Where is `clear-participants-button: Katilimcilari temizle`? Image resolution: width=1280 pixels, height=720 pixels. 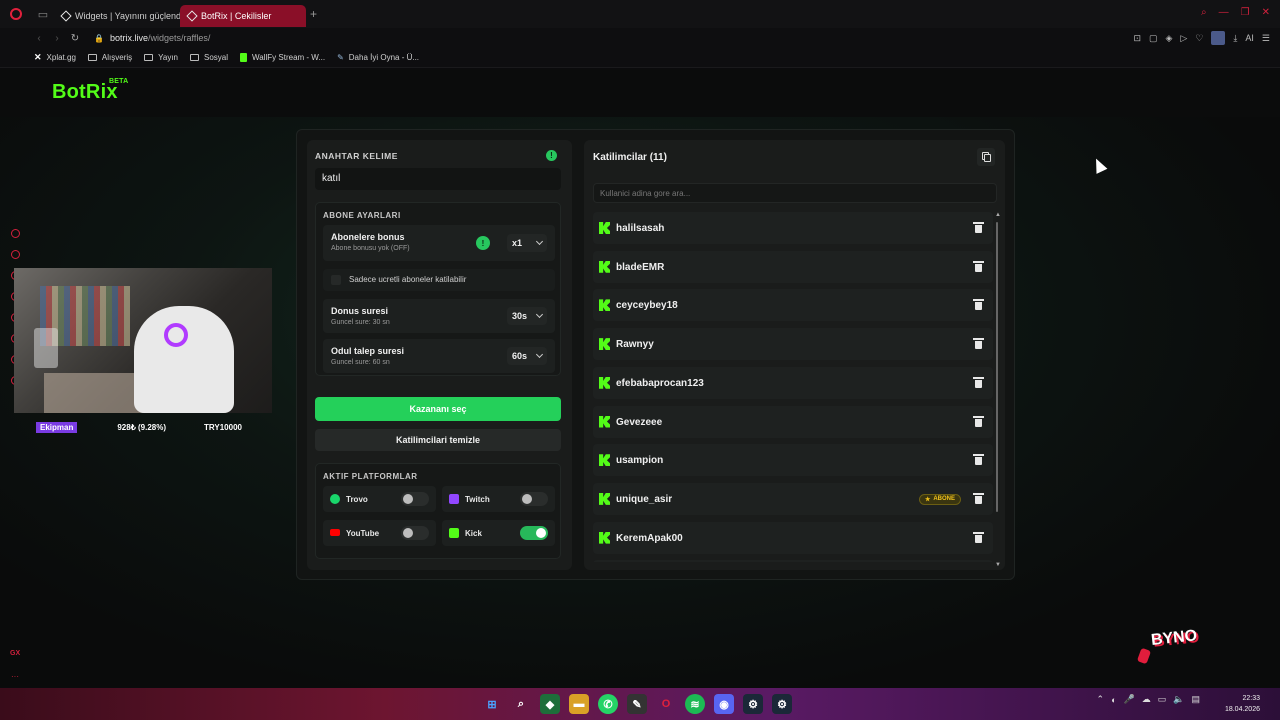
clear-participants-button: Katilimcilari temizle is located at coordinates (438, 440).